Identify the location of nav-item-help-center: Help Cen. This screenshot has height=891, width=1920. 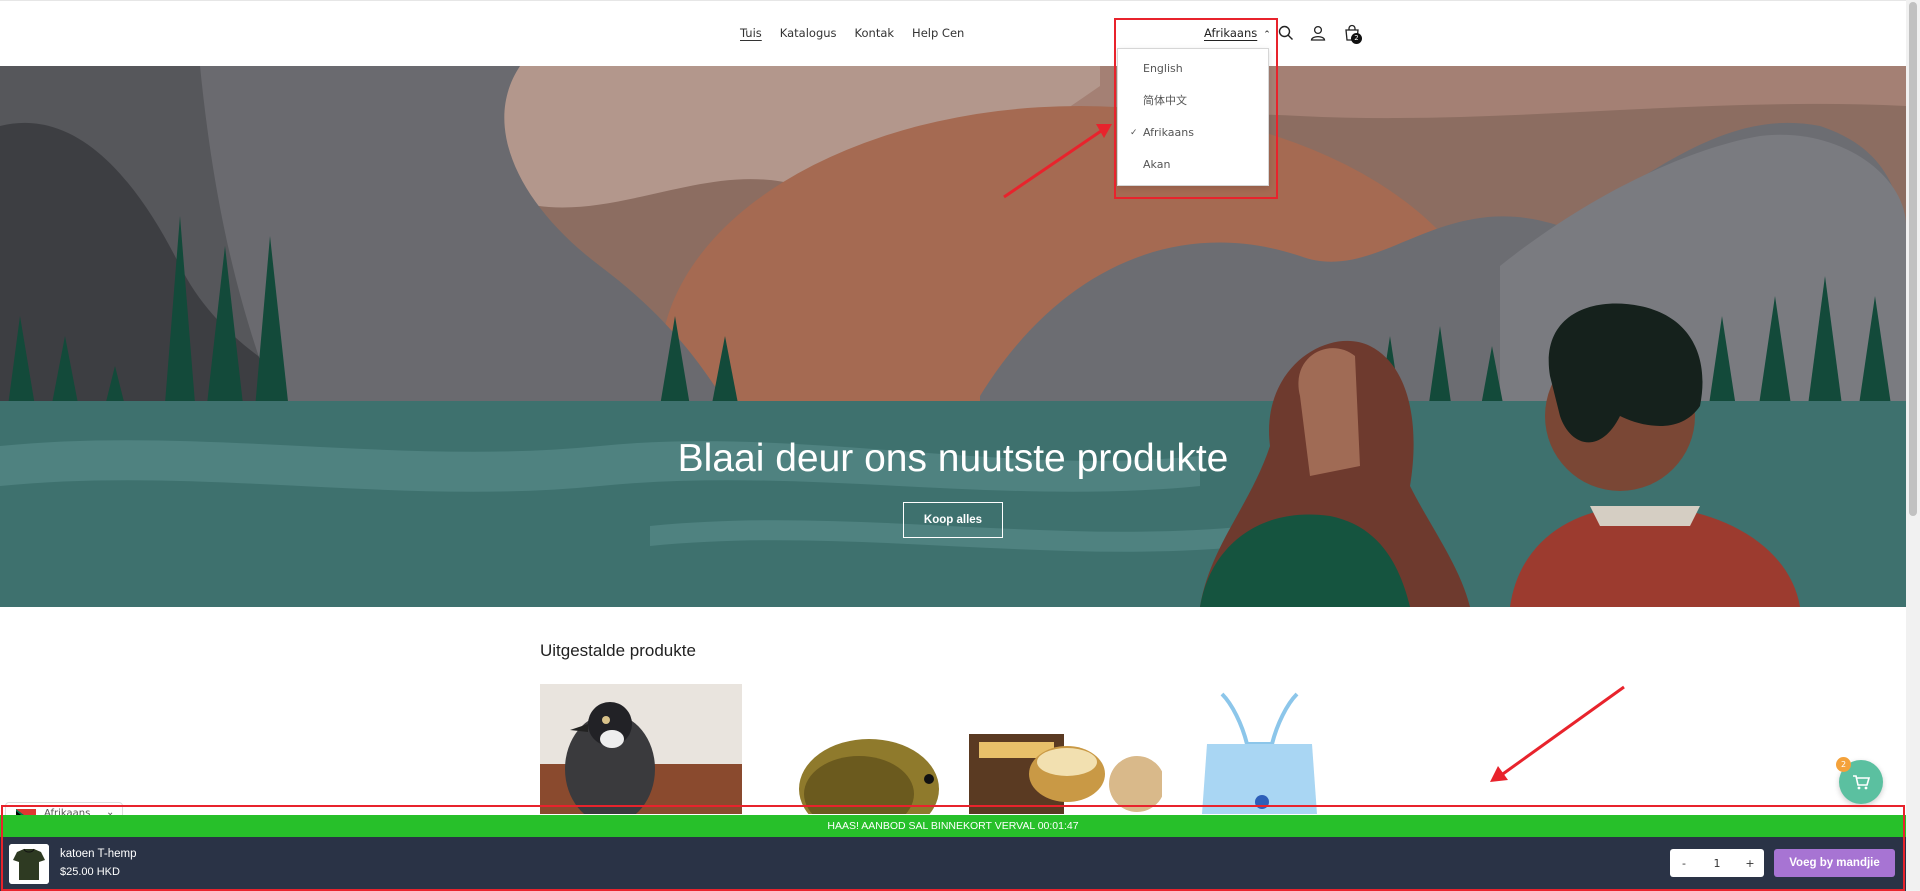
(938, 33).